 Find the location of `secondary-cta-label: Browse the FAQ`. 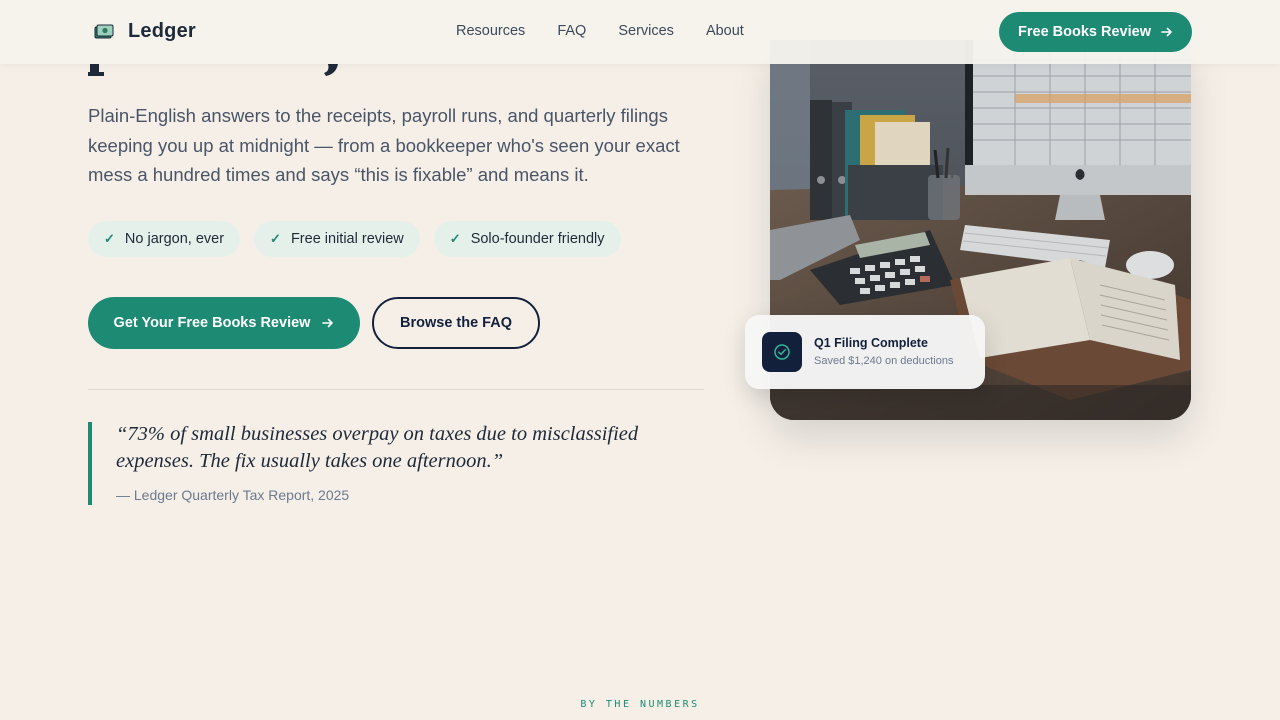

secondary-cta-label: Browse the FAQ is located at coordinates (456, 323).